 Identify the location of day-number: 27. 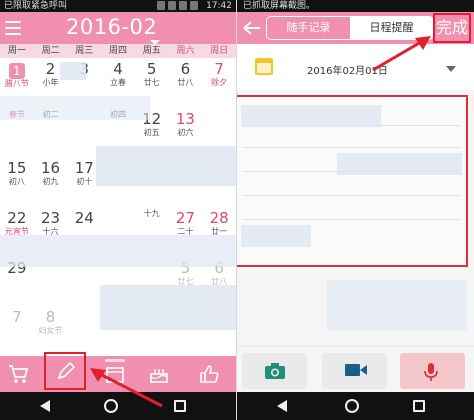
(185, 218).